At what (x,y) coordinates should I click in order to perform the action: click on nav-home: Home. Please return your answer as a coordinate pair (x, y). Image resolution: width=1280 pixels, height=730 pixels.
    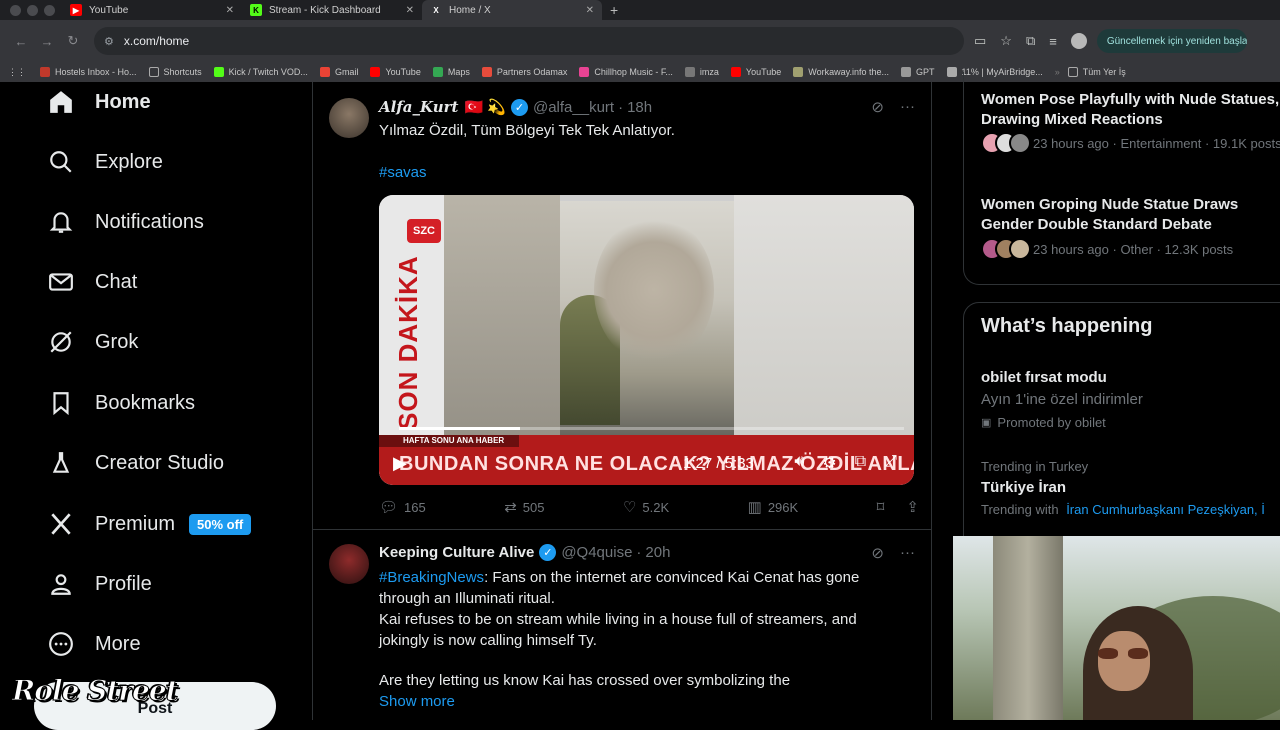
    Looking at the image, I should click on (99, 102).